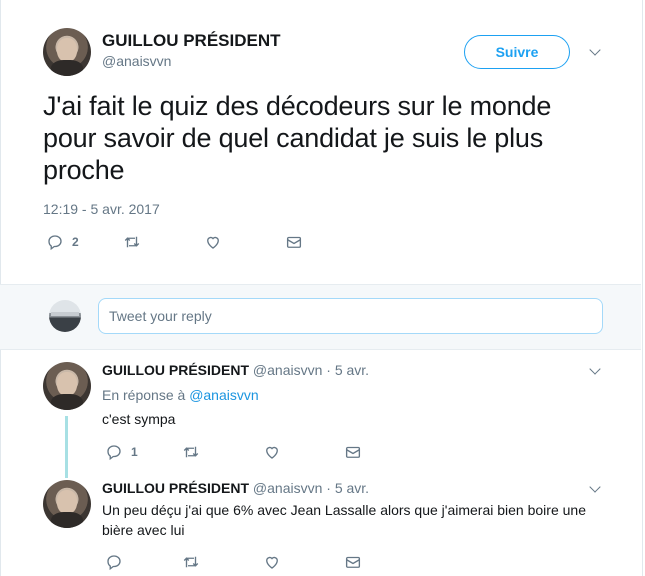 Image resolution: width=645 pixels, height=576 pixels. What do you see at coordinates (255, 453) in the screenshot?
I see `reply-actions: 1` at bounding box center [255, 453].